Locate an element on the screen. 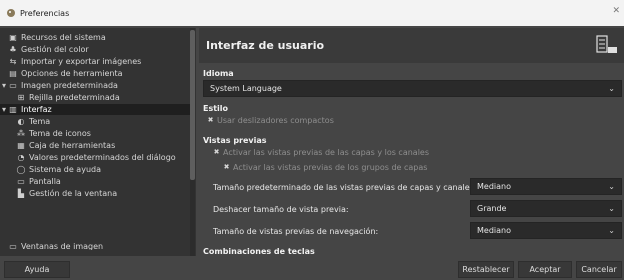 The image size is (624, 280). tree-item-label: Recursos del sistema is located at coordinates (63, 37).